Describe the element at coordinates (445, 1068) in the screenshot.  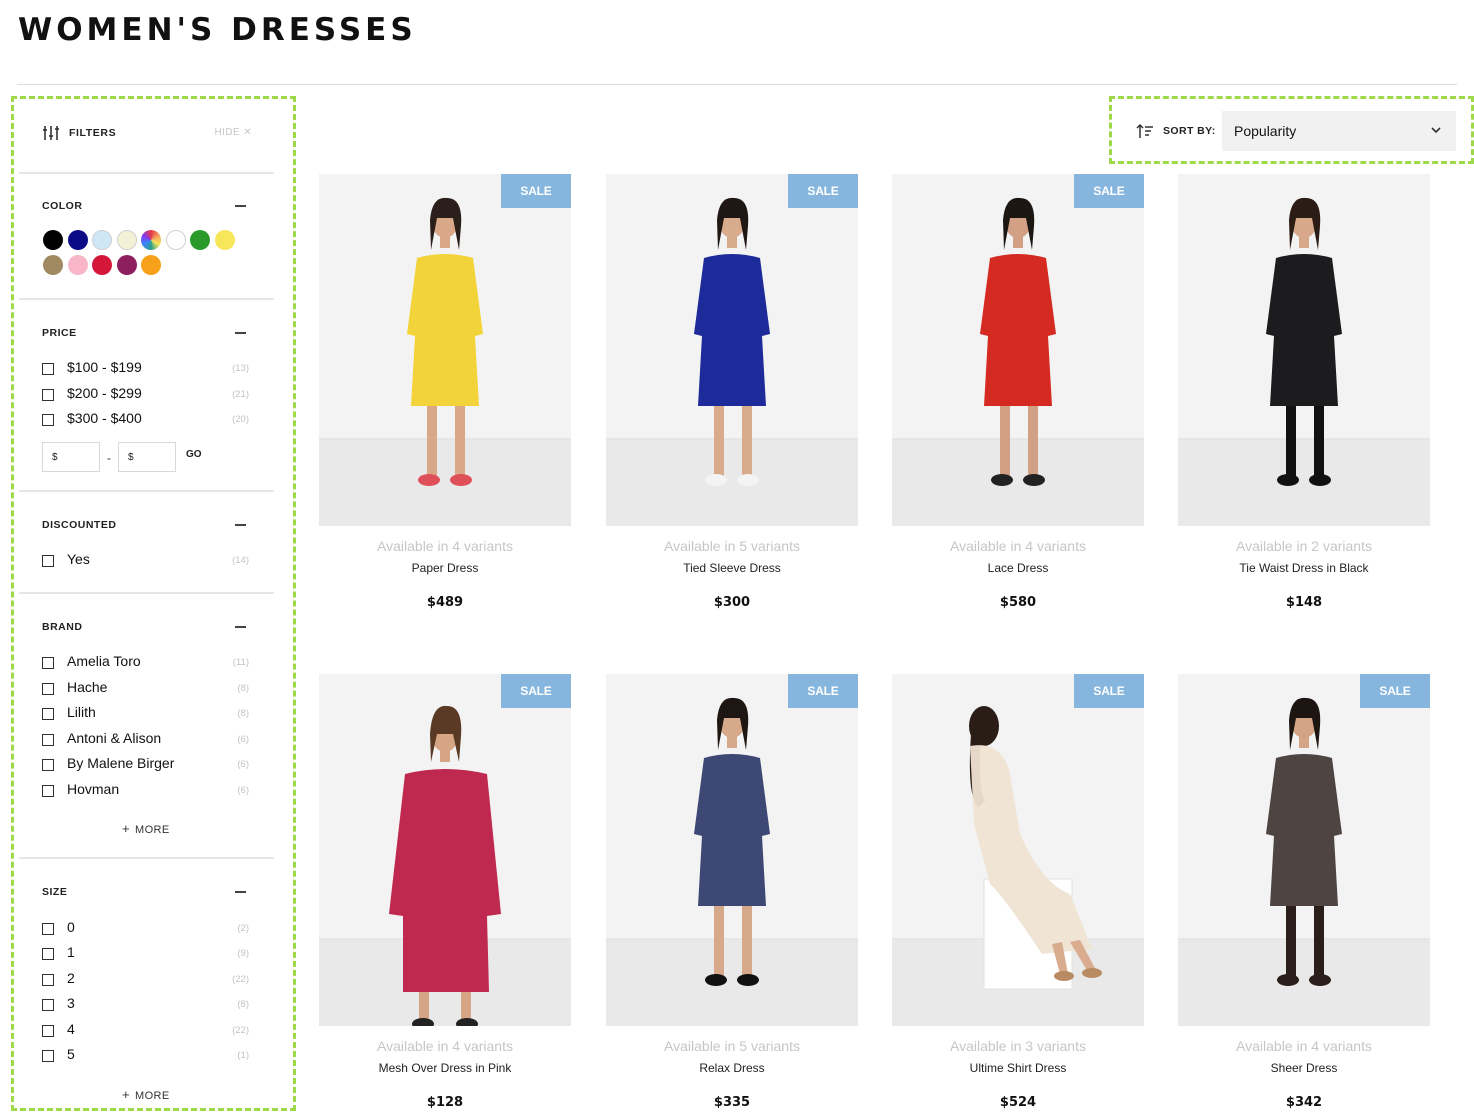
I see `product-name: Mesh Over Dress in Pink` at that location.